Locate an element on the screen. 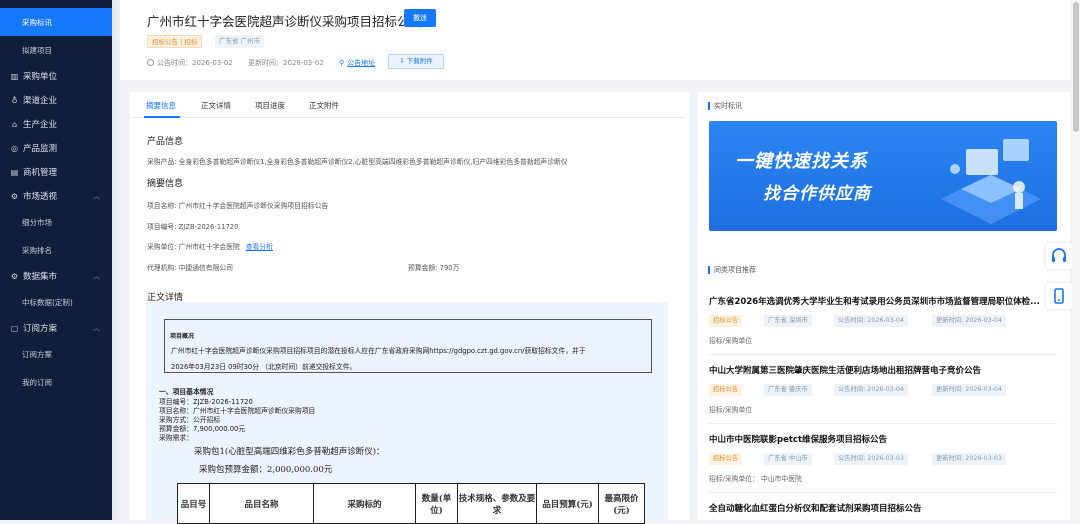  sidebar-item-market-insight: ⚙ 市场透视 ︿ is located at coordinates (56, 196).